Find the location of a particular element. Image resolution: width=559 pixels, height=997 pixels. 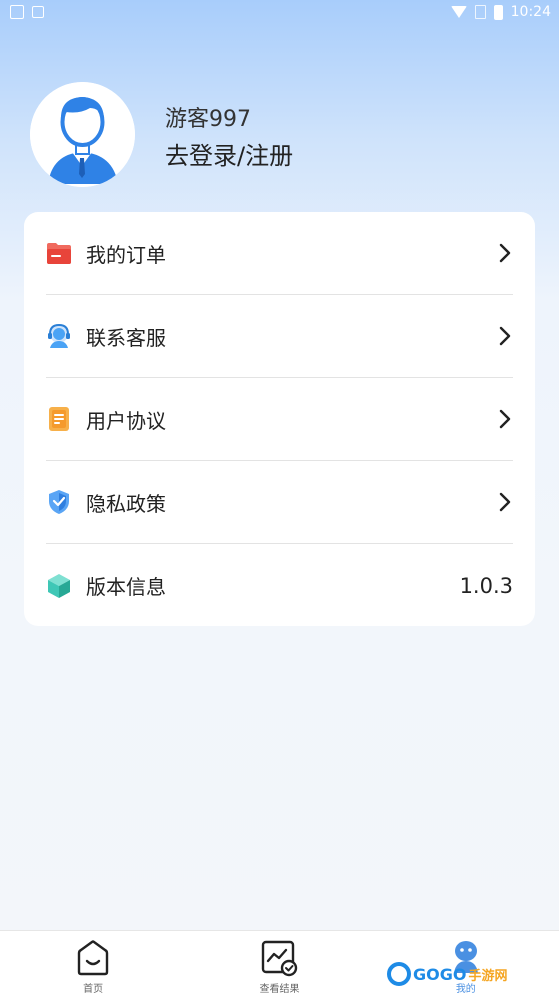

default-avatar-icon is located at coordinates (82, 134).